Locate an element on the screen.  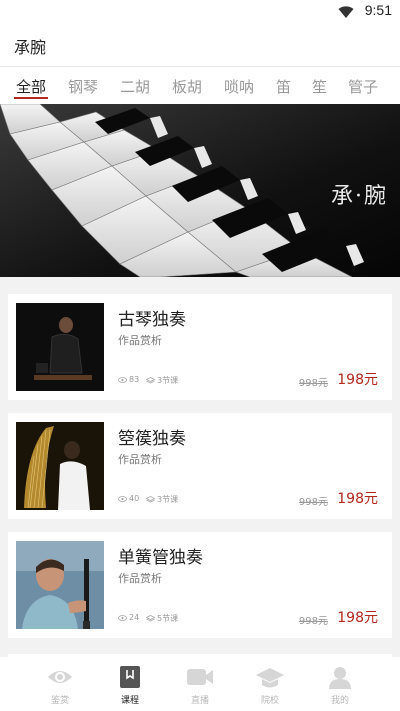
nav-courses: 课程 is located at coordinates (130, 685).